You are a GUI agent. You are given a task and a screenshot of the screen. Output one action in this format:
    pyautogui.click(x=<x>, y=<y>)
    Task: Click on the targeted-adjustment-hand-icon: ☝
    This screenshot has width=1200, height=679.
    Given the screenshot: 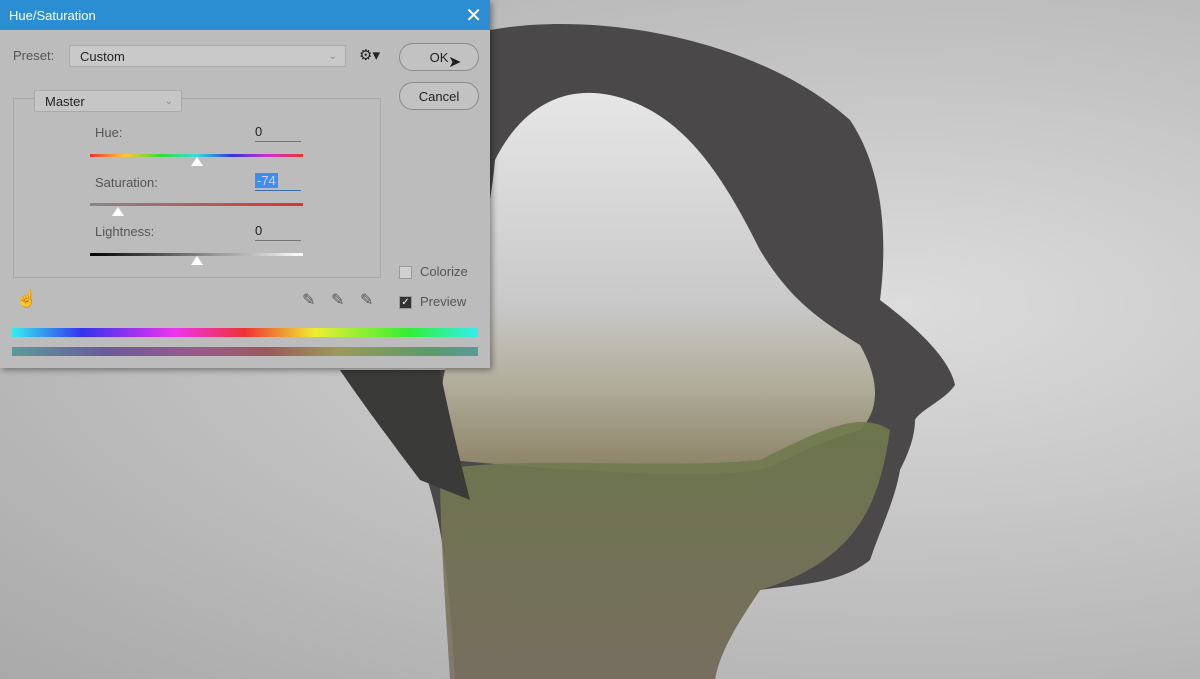 What is the action you would take?
    pyautogui.click(x=26, y=299)
    